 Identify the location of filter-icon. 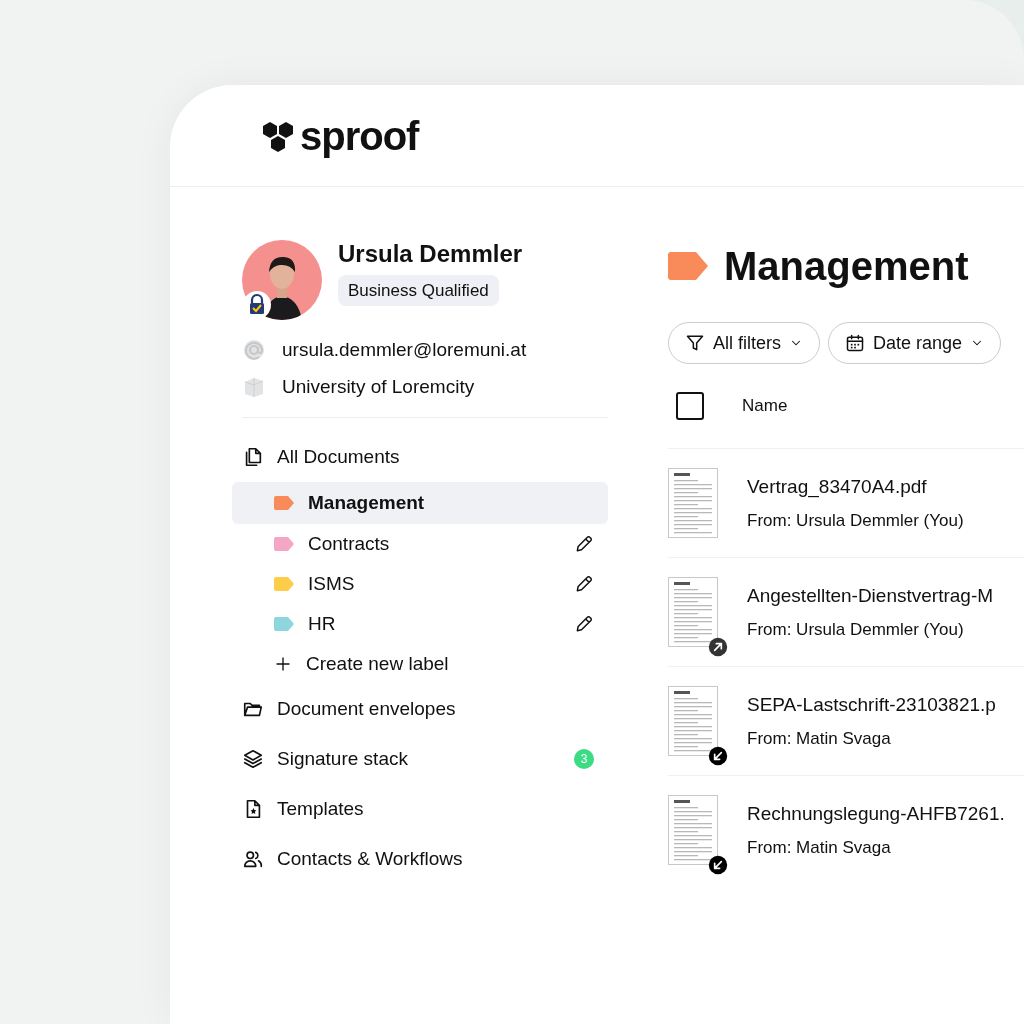
(695, 343).